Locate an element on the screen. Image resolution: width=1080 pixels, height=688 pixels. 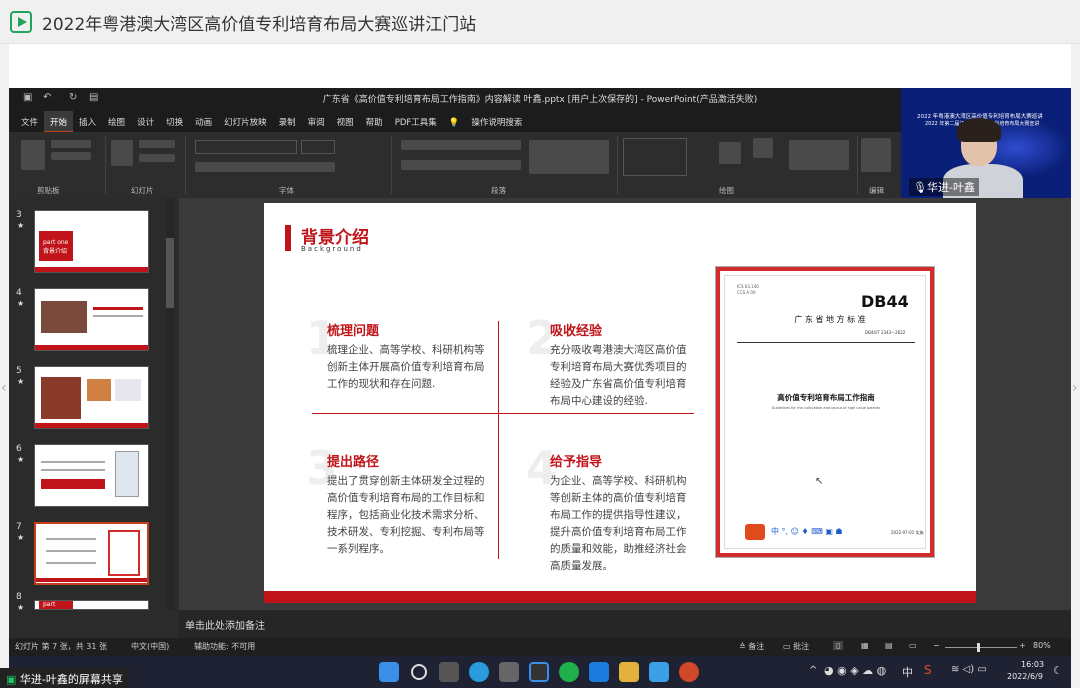
window-title: 2022年粤港澳大湾区高价值专利培育布局大赛巡讲江门站 is located at coordinates (259, 25).